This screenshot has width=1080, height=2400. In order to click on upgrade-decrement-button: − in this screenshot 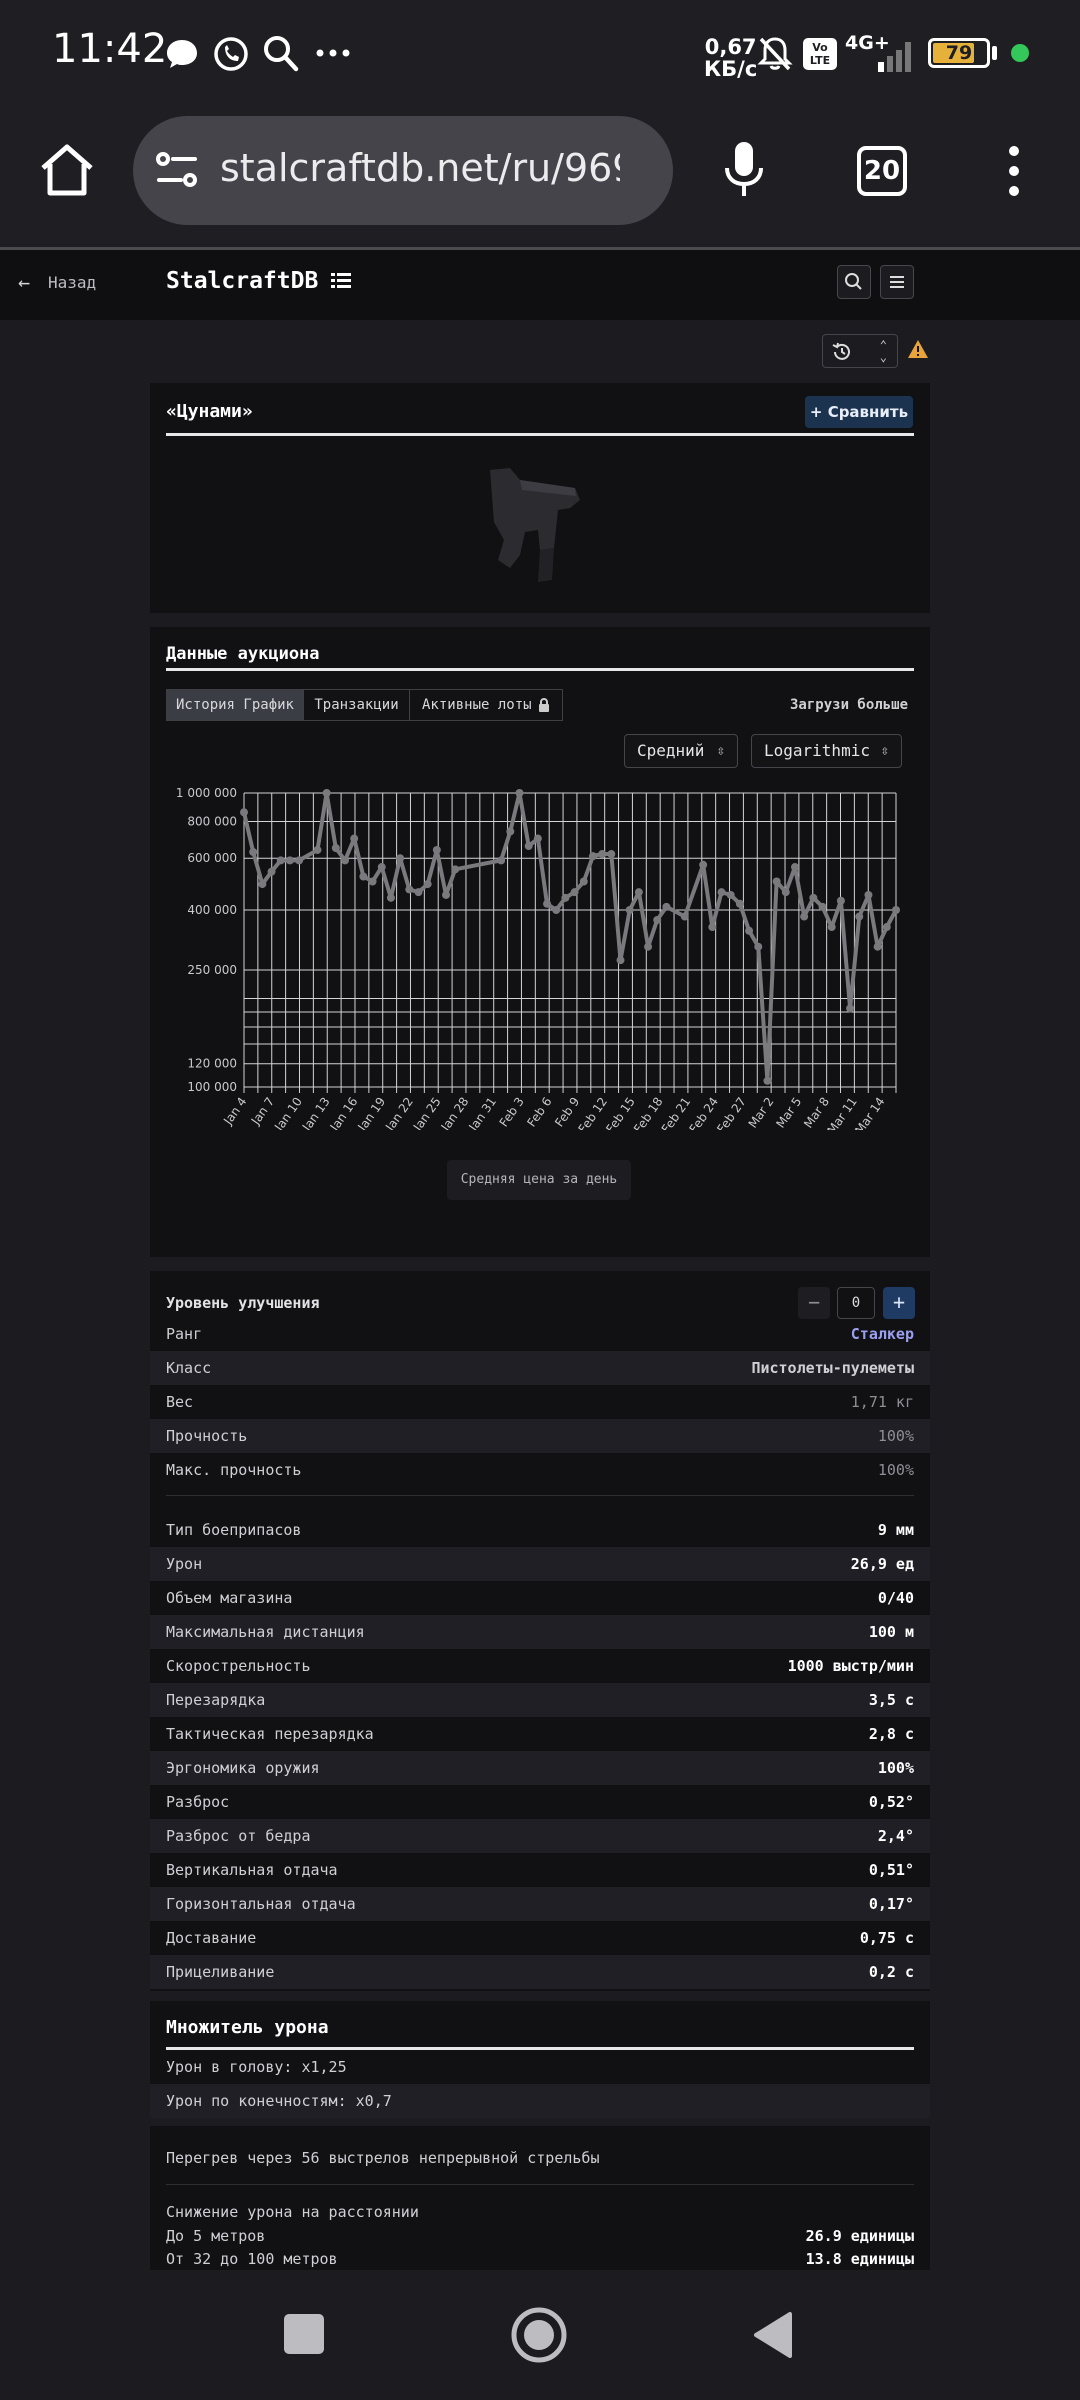, I will do `click(814, 1303)`.